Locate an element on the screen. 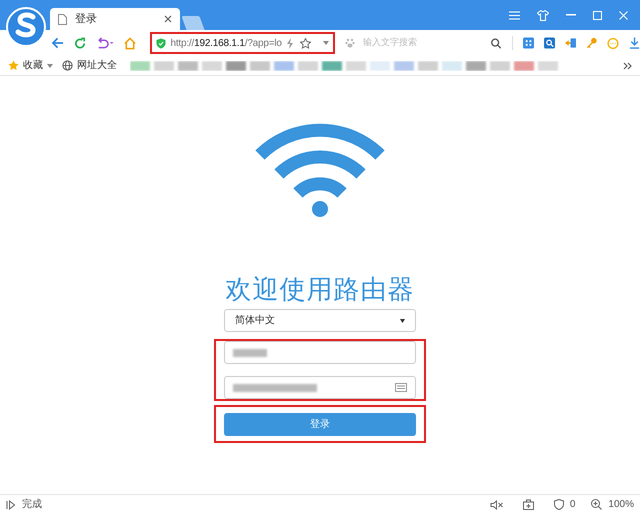  password-field is located at coordinates (320, 387).